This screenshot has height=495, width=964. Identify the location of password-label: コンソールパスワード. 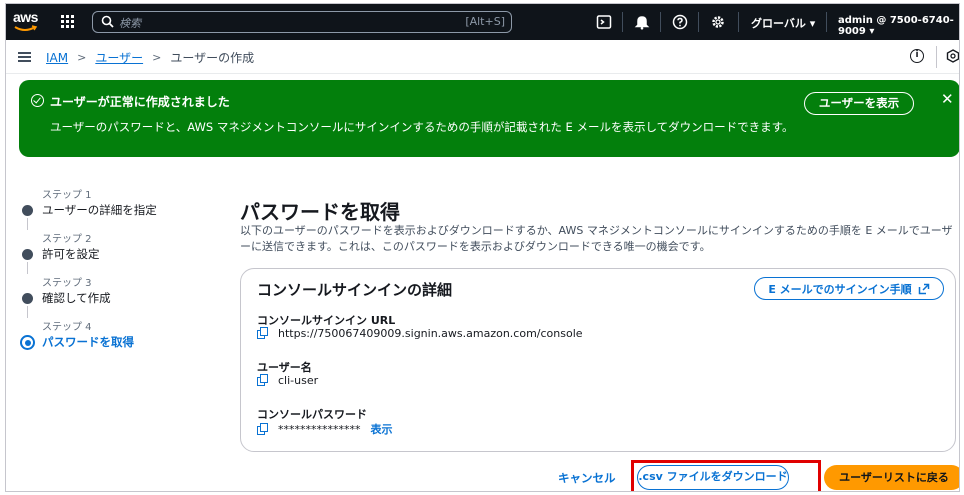
(312, 414).